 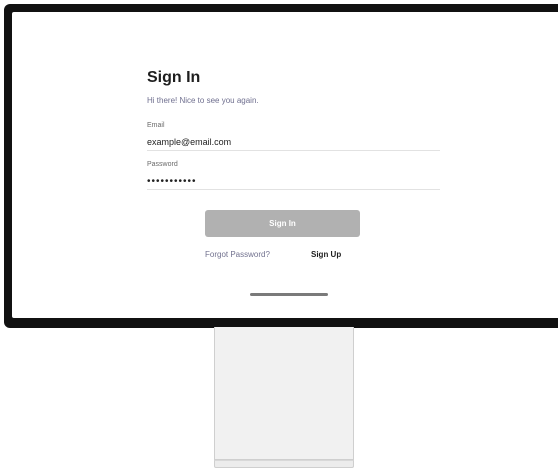 I want to click on monitor-stand, so click(x=284, y=393).